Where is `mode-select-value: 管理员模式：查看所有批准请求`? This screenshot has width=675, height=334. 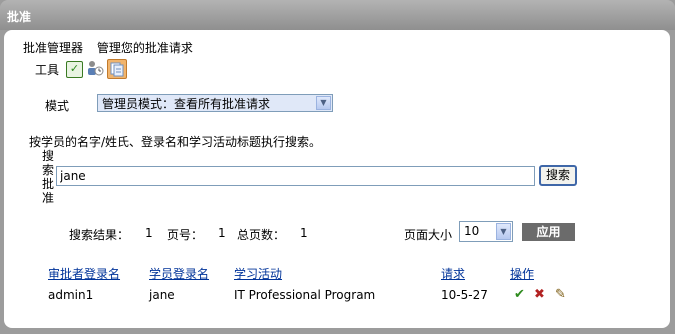 mode-select-value: 管理员模式：查看所有批准请求 is located at coordinates (186, 104).